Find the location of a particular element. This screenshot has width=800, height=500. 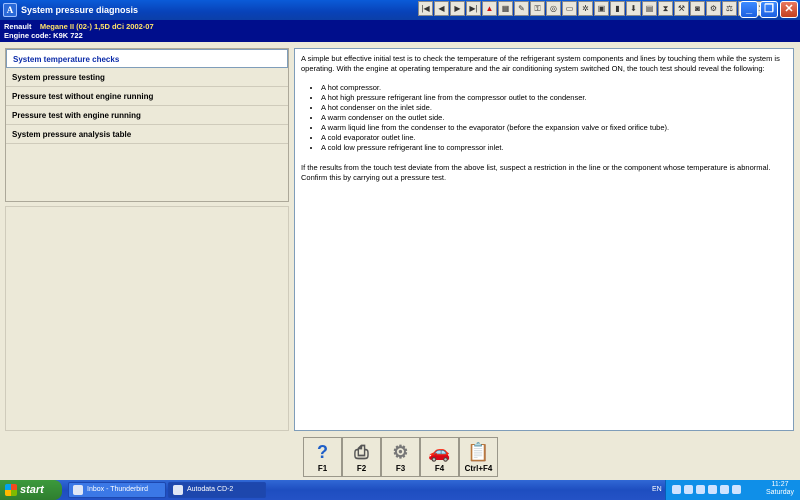

f4-label: F4 is located at coordinates (439, 468).